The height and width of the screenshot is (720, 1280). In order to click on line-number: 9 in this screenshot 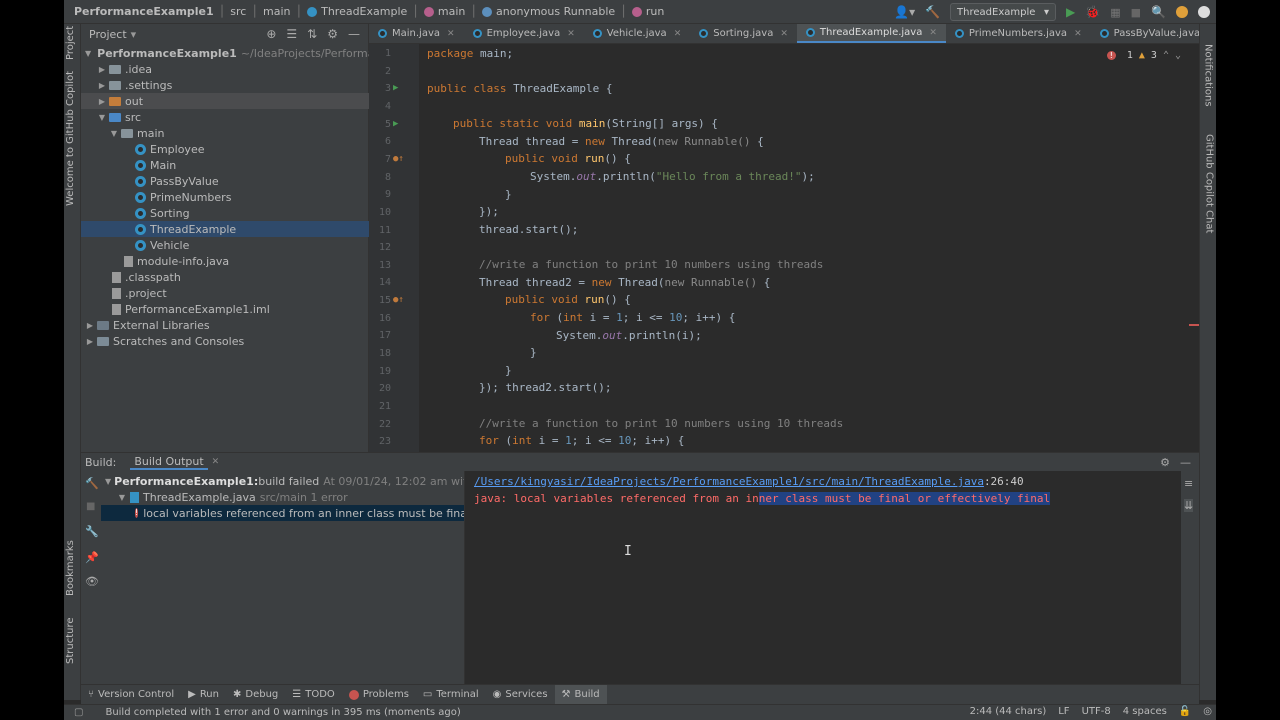, I will do `click(380, 194)`.